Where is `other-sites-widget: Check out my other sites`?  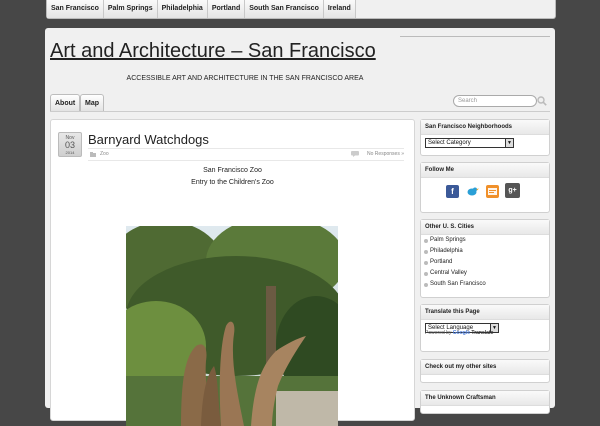 other-sites-widget: Check out my other sites is located at coordinates (485, 371).